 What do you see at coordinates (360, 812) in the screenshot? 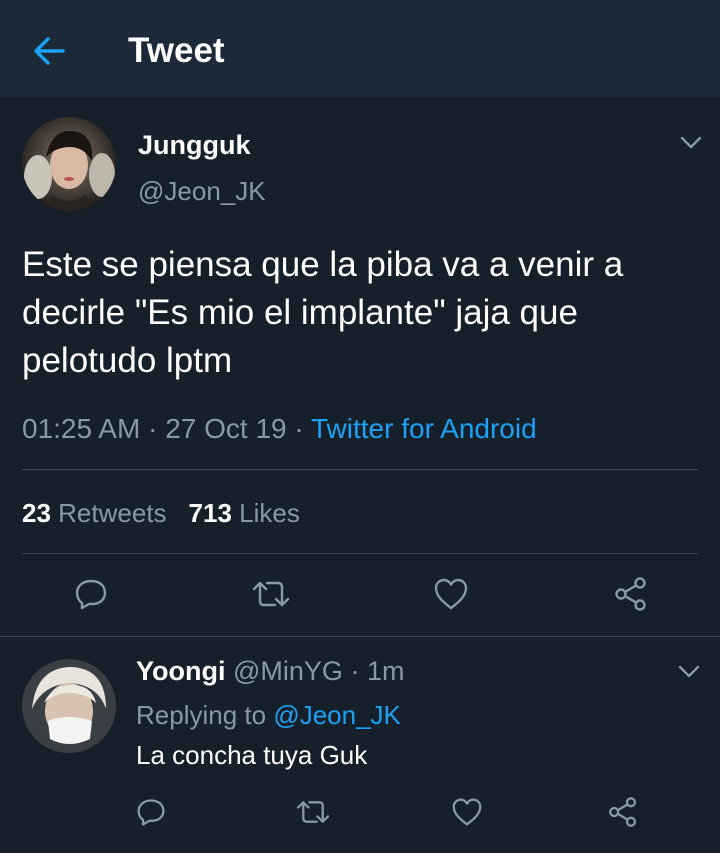
I see `reply-action-bar` at bounding box center [360, 812].